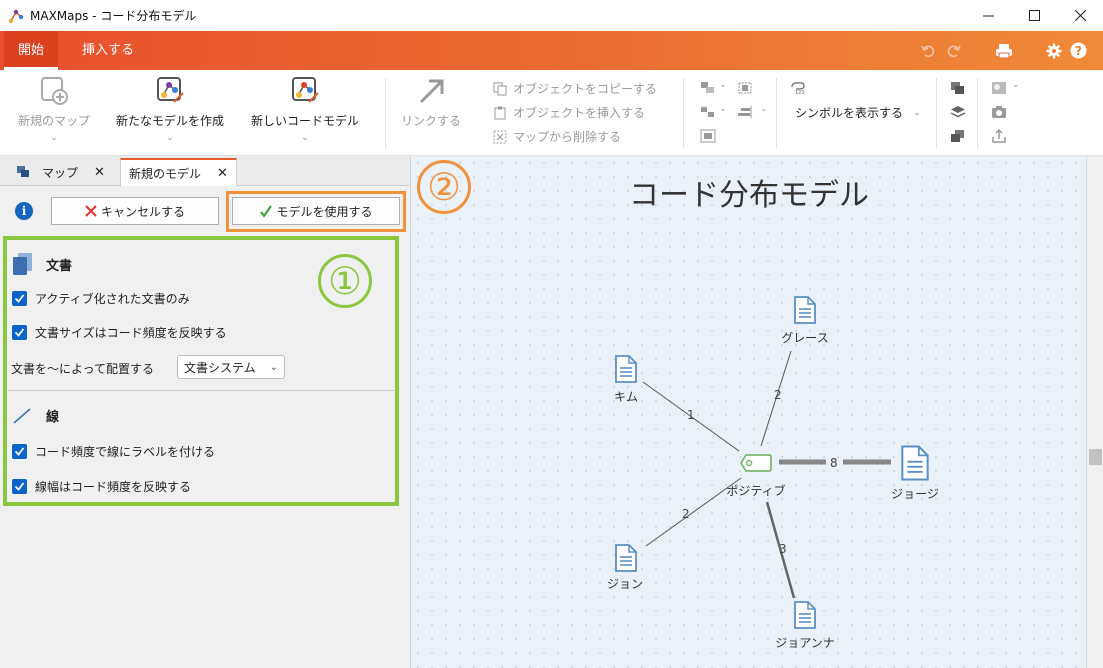 The height and width of the screenshot is (668, 1103). I want to click on group-icon, so click(708, 88).